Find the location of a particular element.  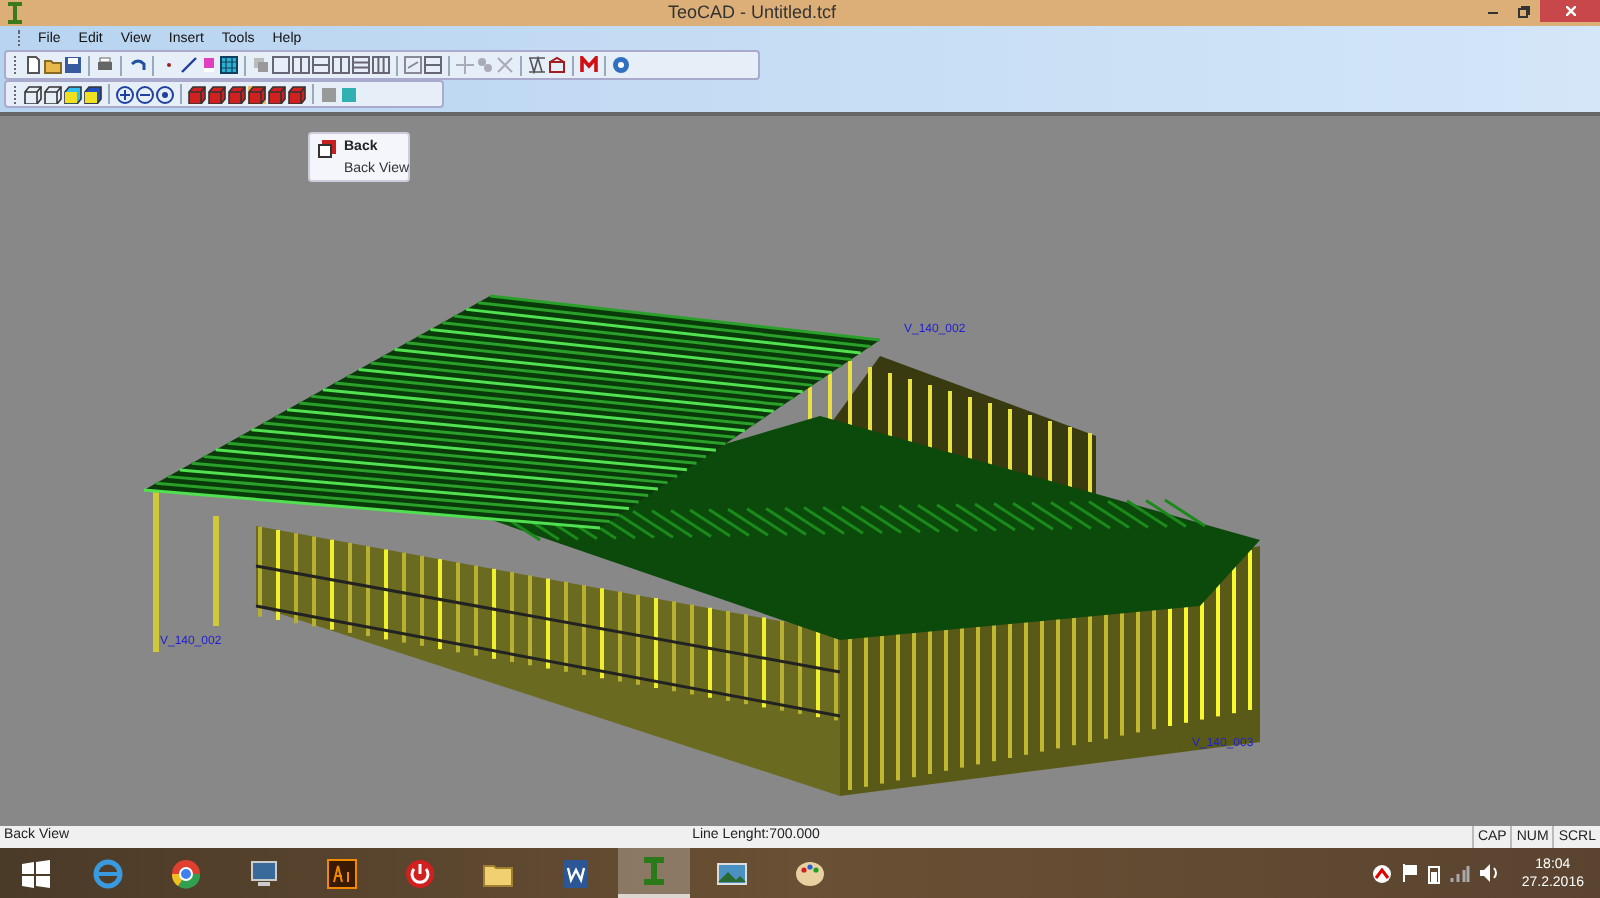

close-button is located at coordinates (1570, 11).